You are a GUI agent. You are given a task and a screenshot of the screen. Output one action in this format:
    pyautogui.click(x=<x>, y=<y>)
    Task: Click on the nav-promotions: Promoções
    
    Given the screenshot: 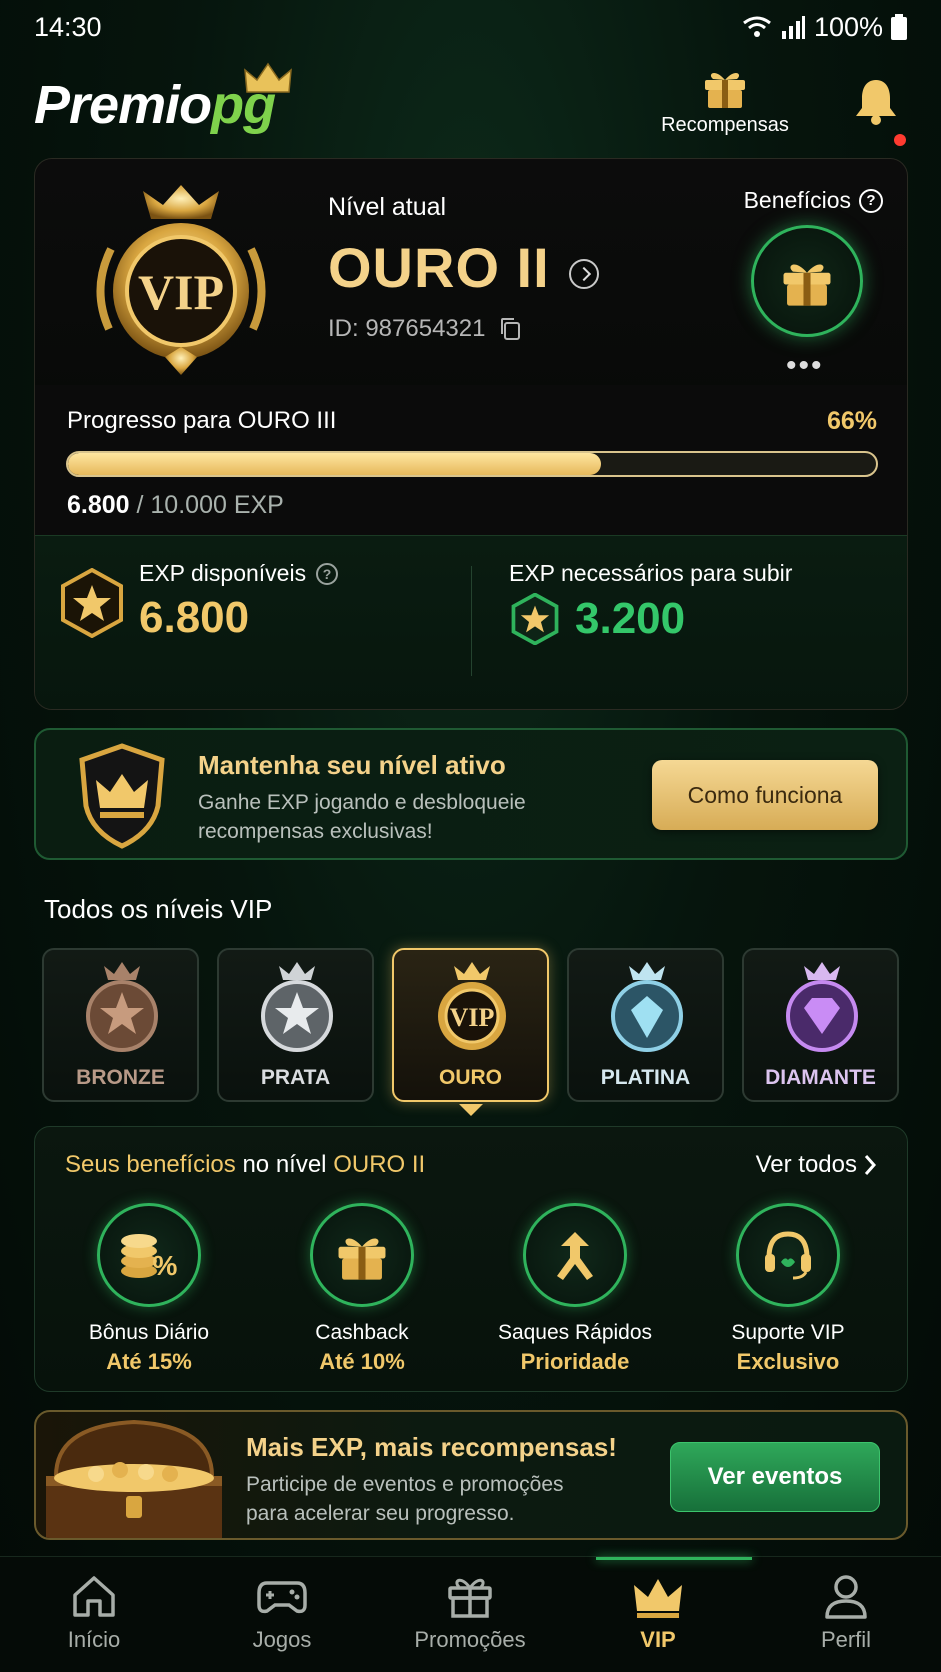 What is the action you would take?
    pyautogui.click(x=470, y=1612)
    